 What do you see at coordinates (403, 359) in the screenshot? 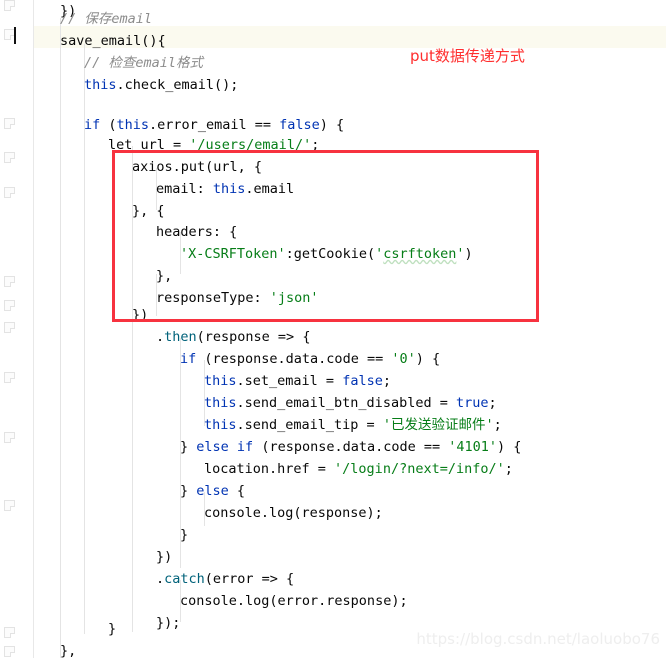
I see `code-token: '0'` at bounding box center [403, 359].